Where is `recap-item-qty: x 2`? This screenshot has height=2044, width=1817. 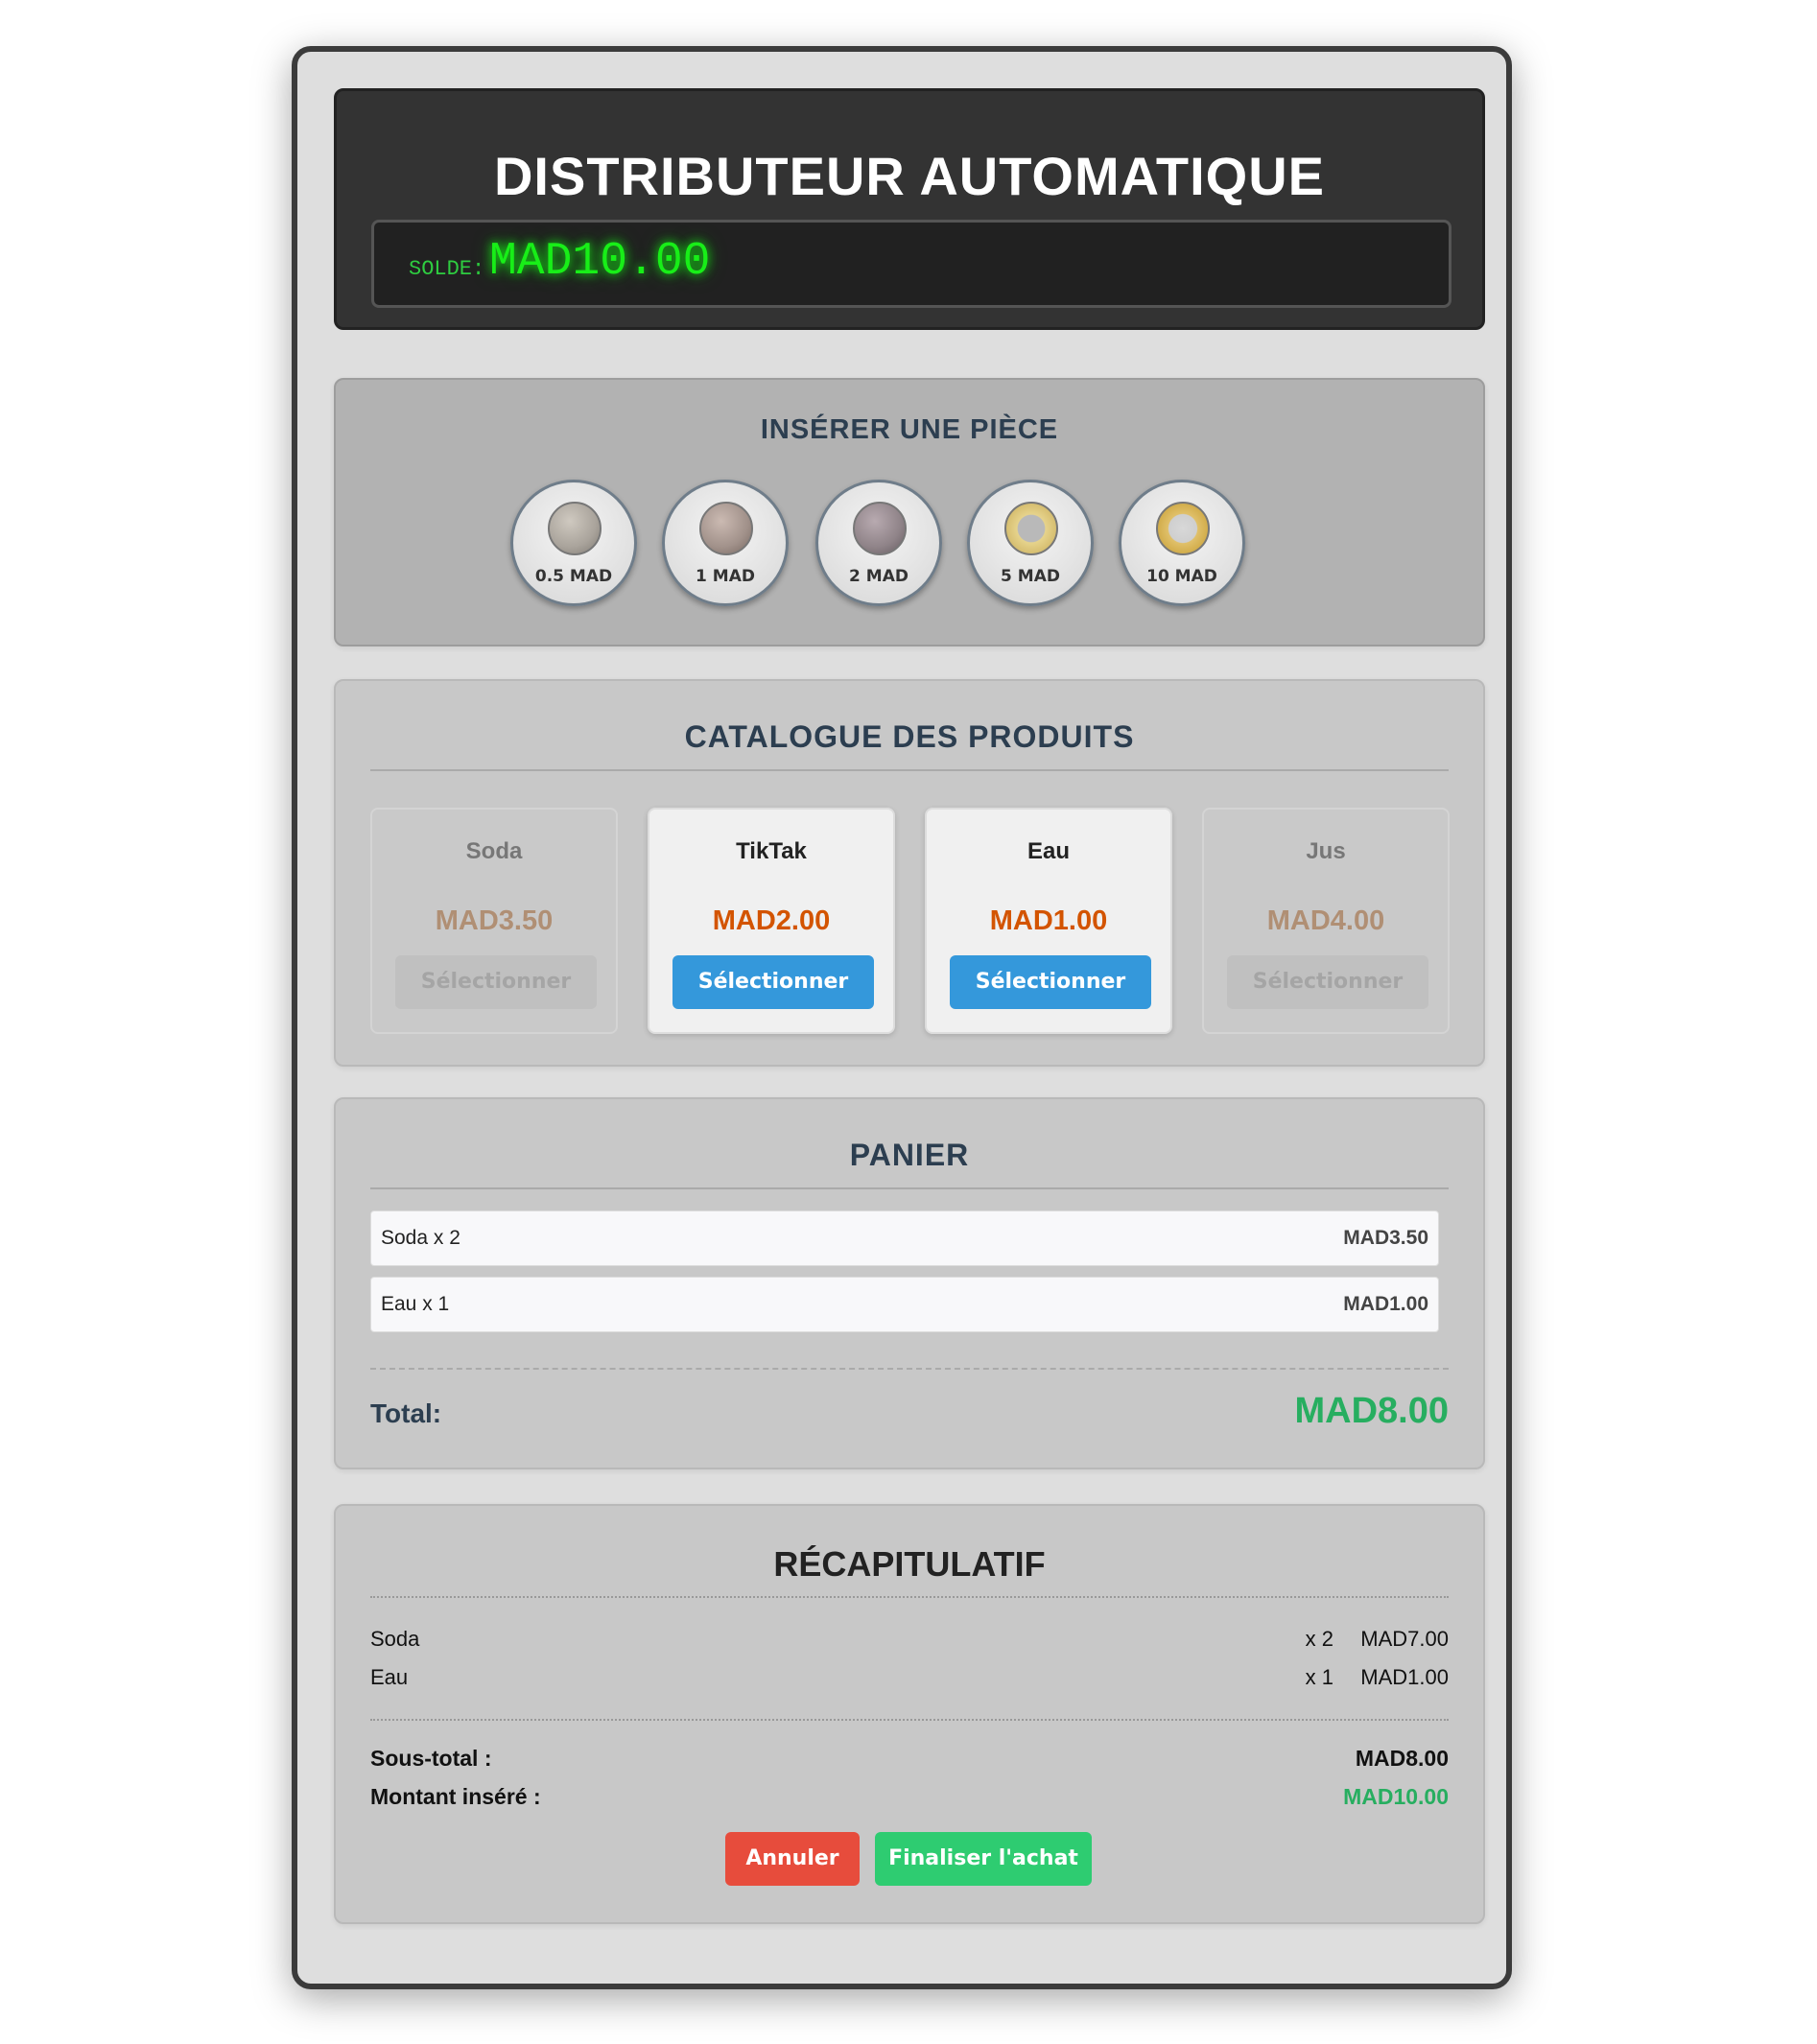 recap-item-qty: x 2 is located at coordinates (1319, 1639).